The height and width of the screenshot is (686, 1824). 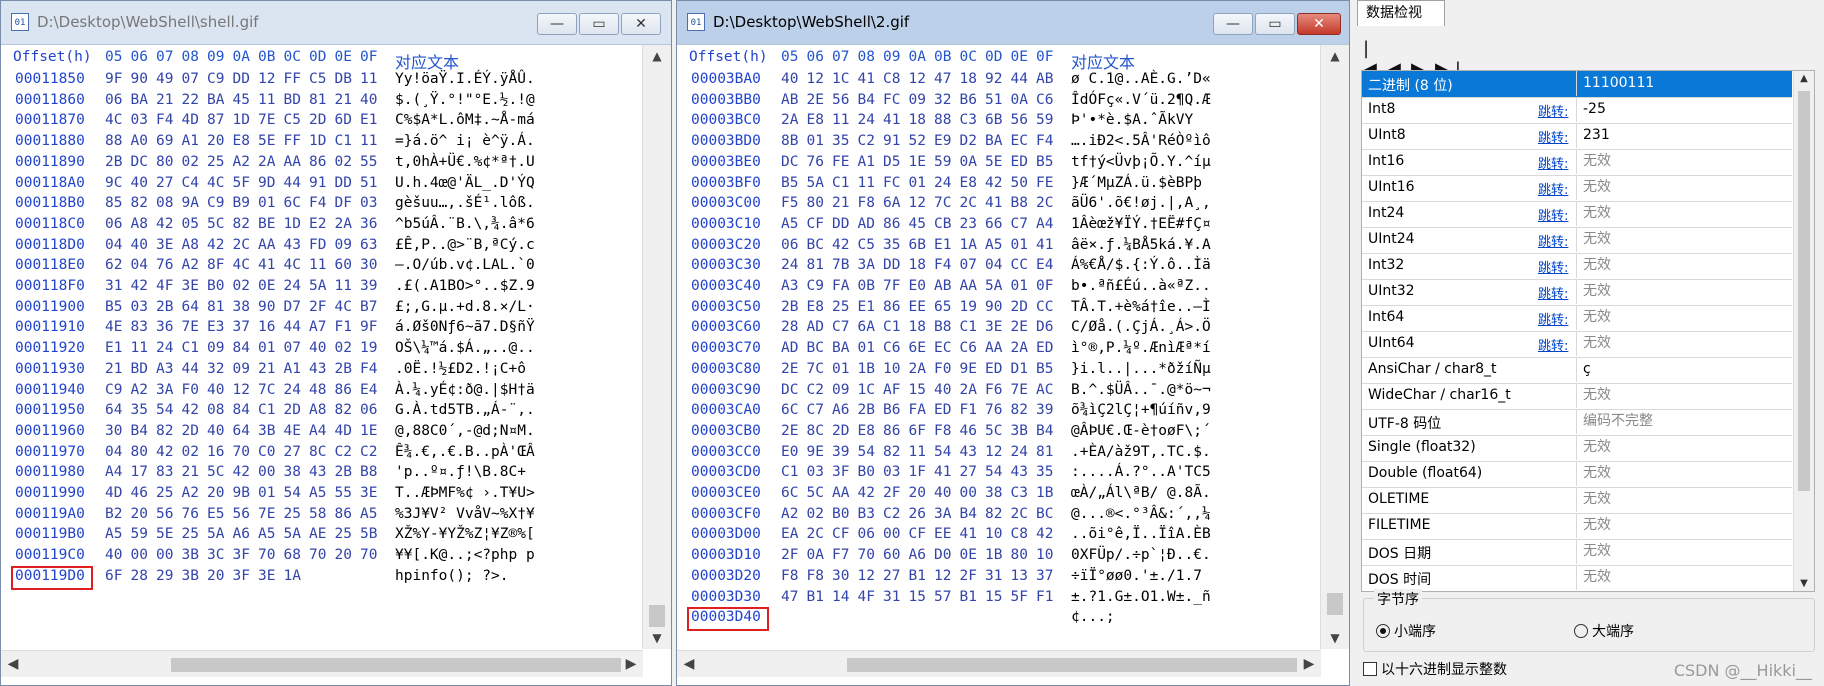 I want to click on hex-byte: A4, so click(x=317, y=431).